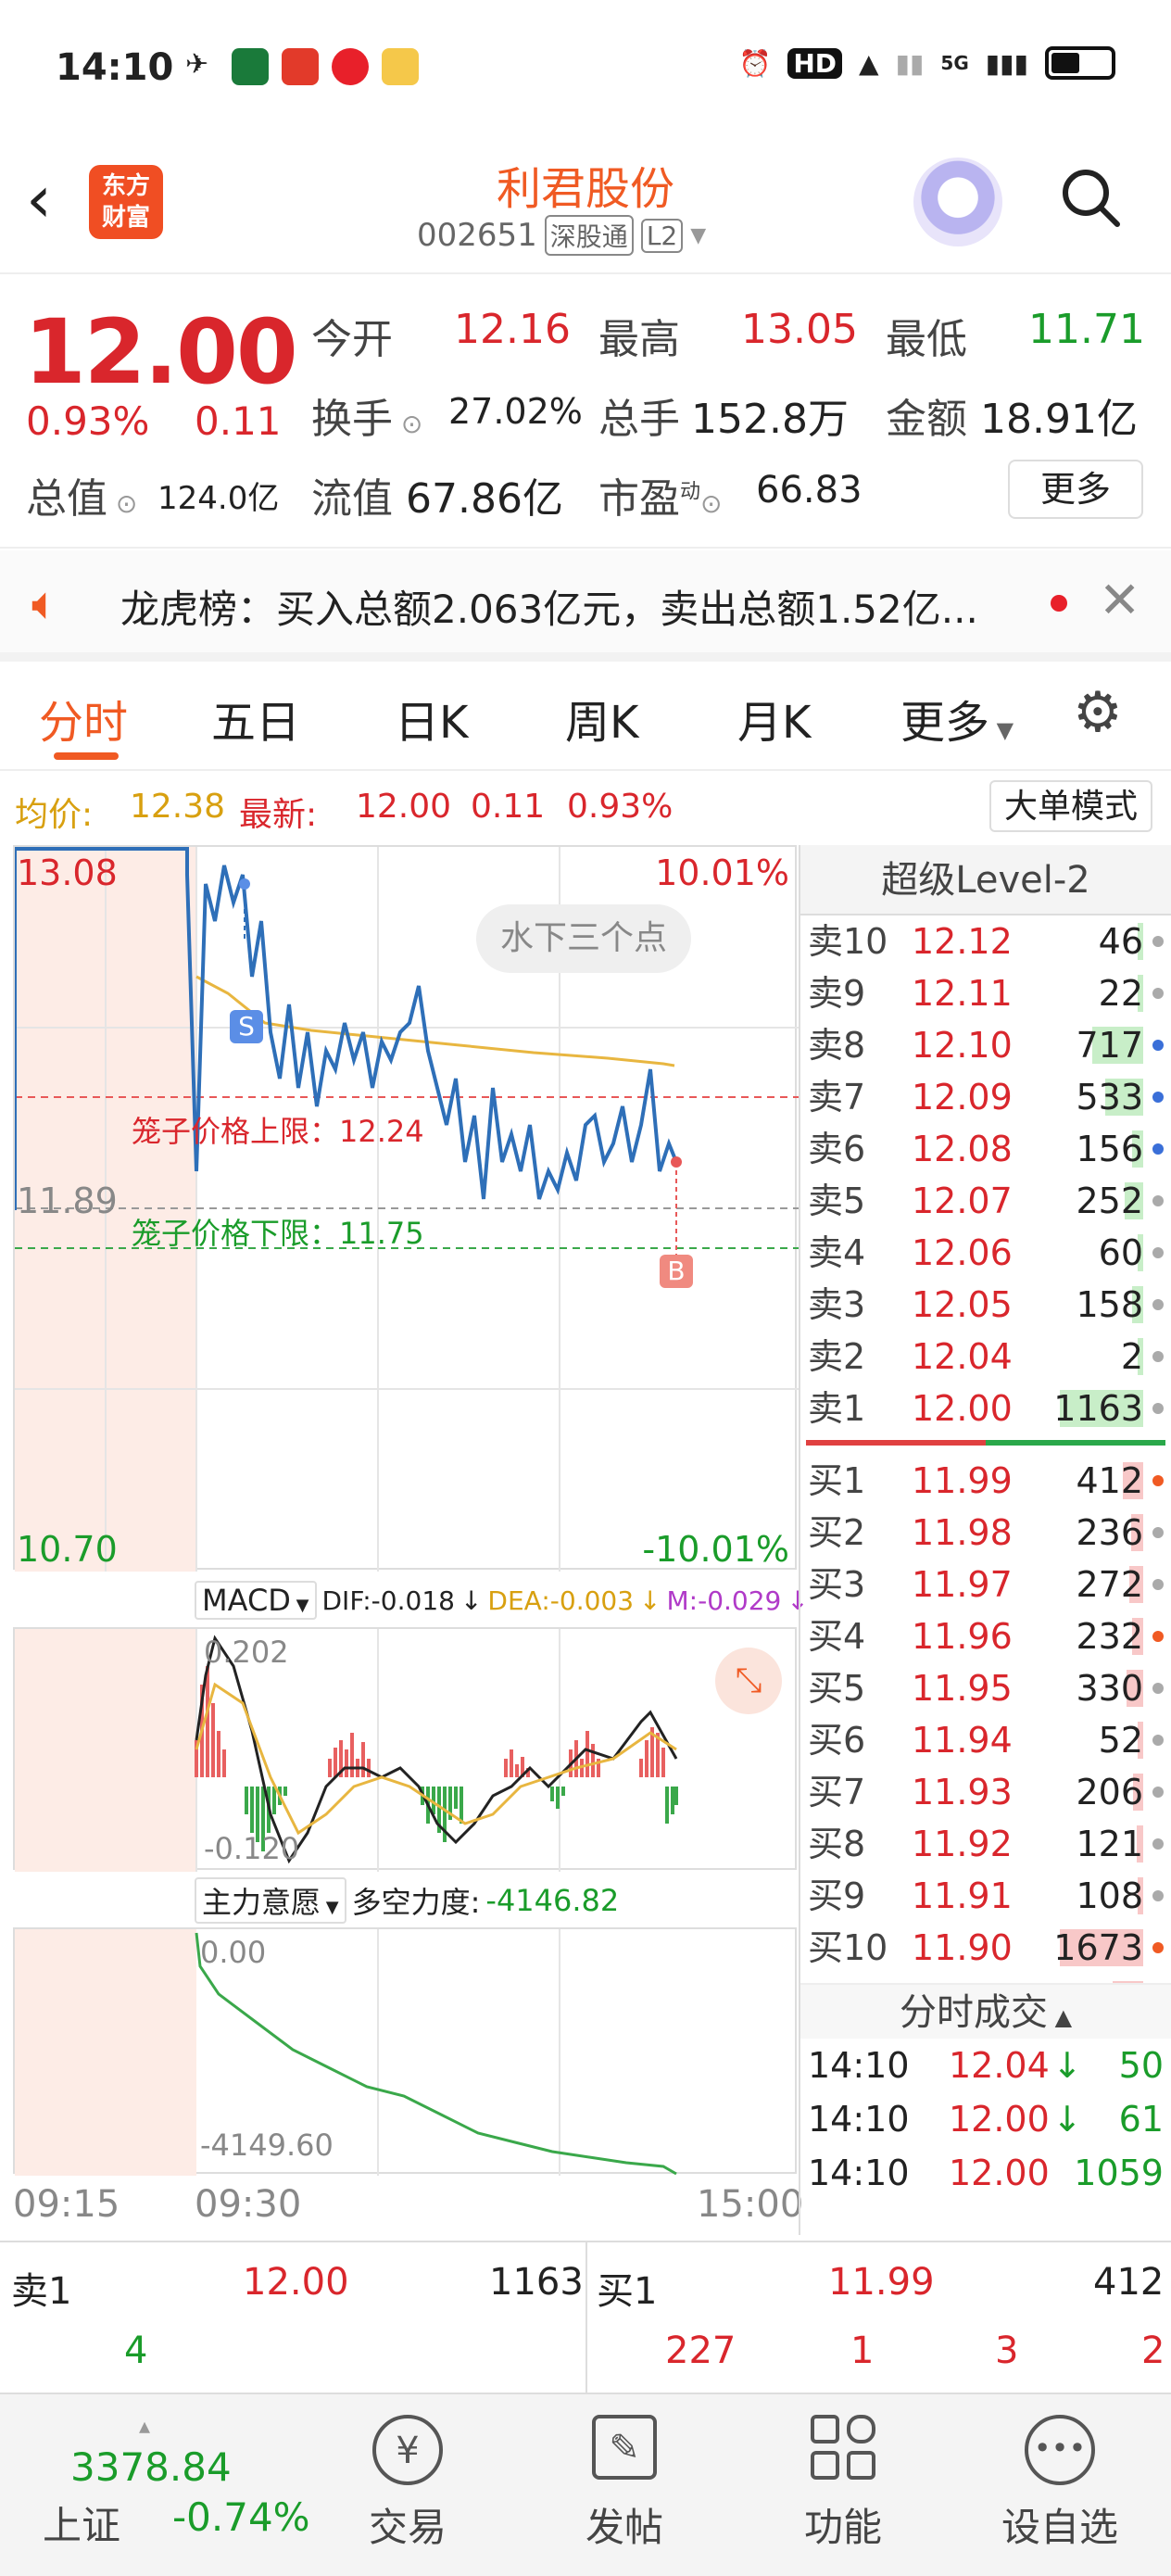 Image resolution: width=1171 pixels, height=2576 pixels. I want to click on signal-icon-2: ▮▮▮, so click(1007, 63).